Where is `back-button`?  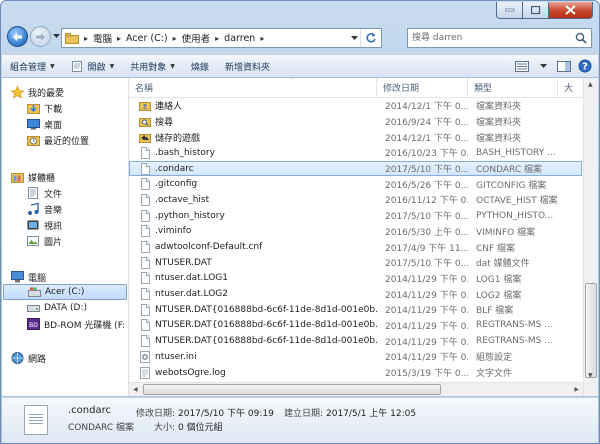 back-button is located at coordinates (17, 36).